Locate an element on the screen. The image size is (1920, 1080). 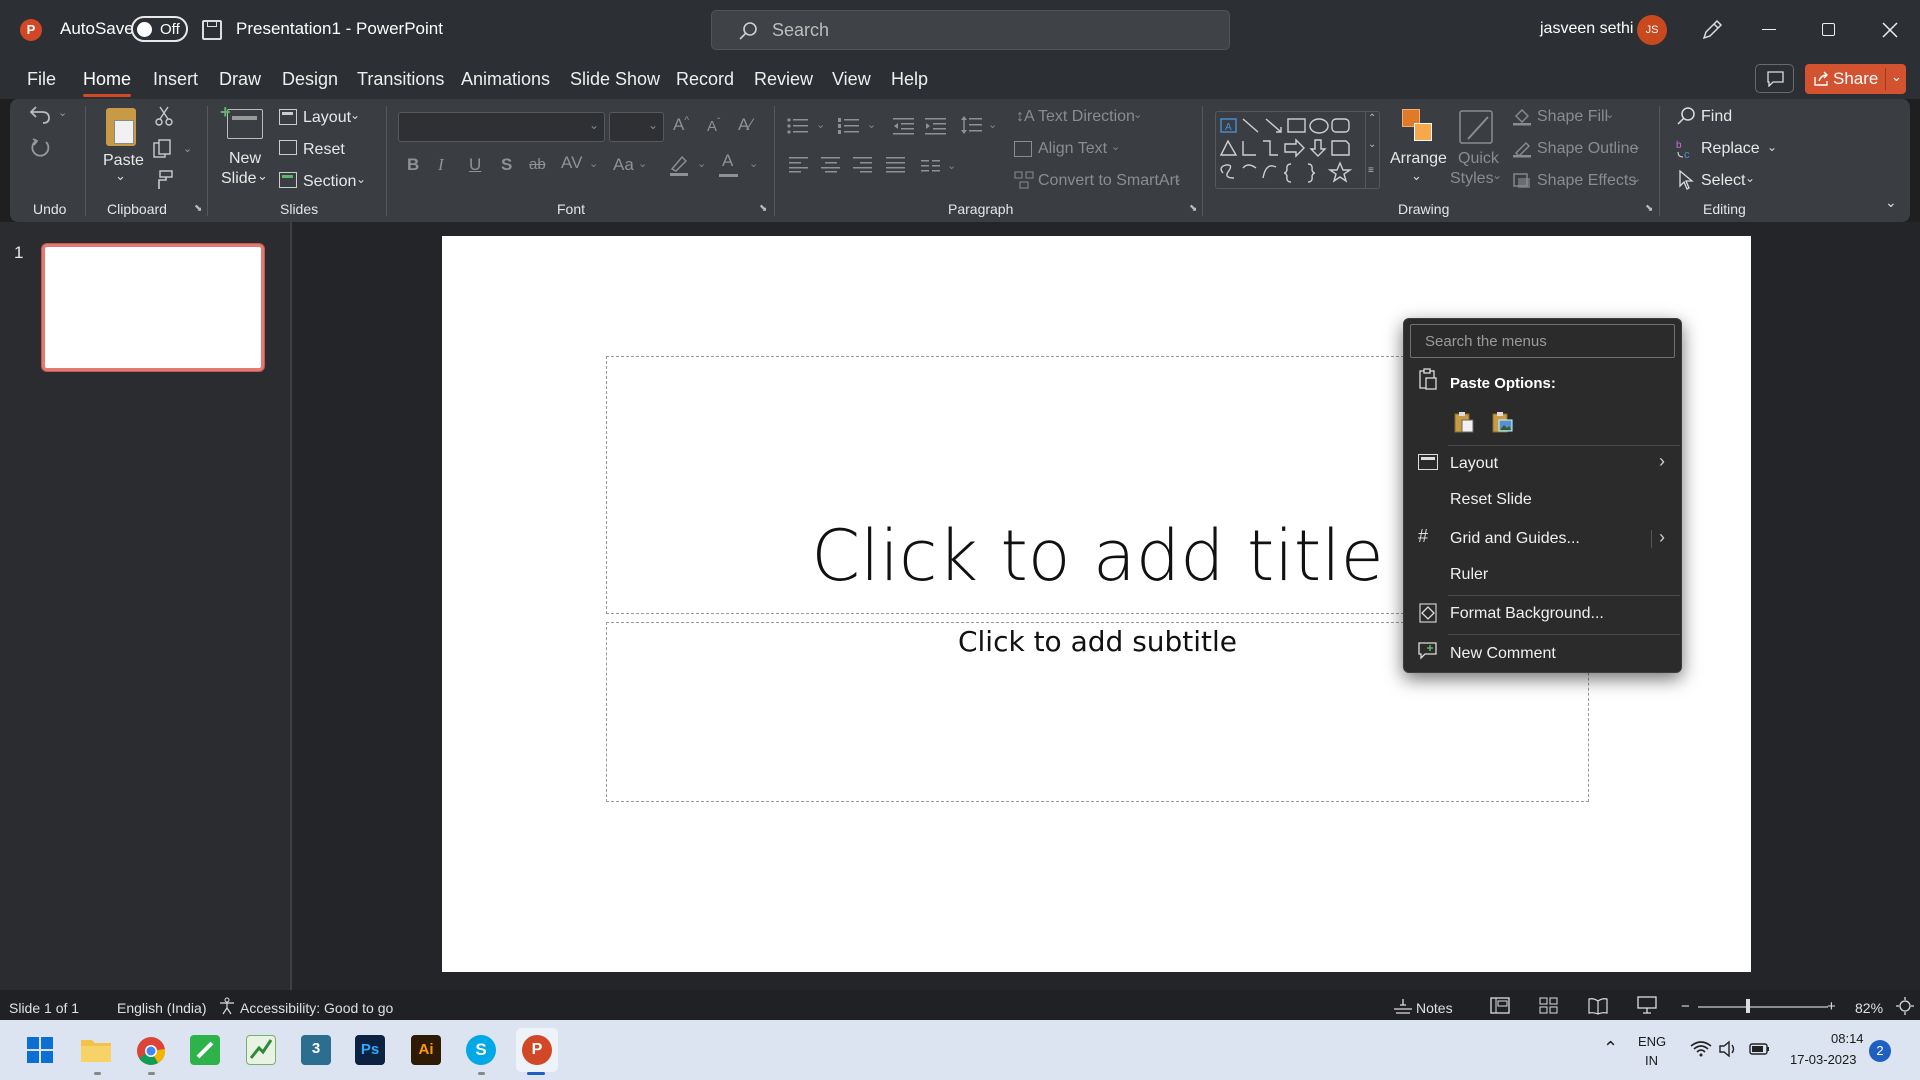
chevron-down-icon: ⌄ is located at coordinates (1896, 77).